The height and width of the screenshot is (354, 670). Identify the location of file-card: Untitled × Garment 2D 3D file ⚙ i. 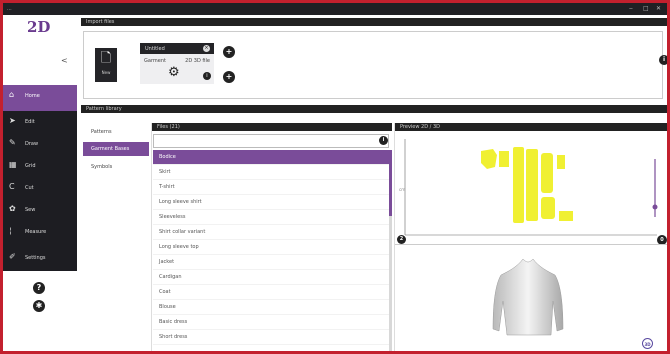
(177, 63).